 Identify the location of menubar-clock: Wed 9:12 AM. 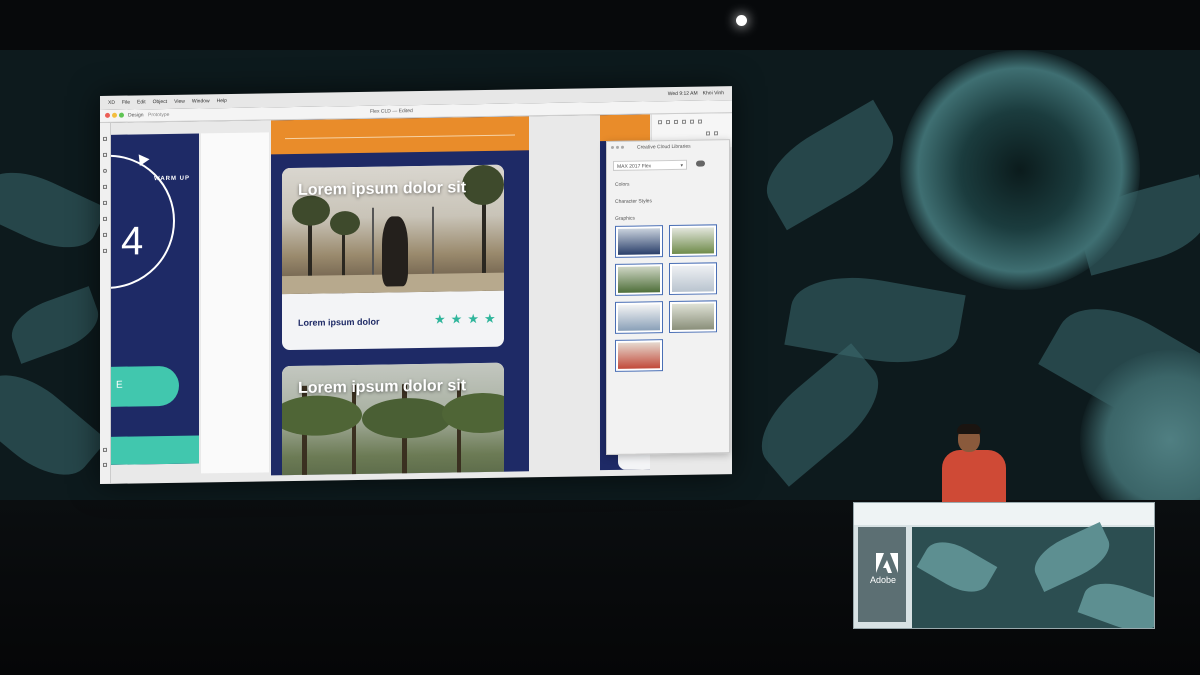
(682, 94).